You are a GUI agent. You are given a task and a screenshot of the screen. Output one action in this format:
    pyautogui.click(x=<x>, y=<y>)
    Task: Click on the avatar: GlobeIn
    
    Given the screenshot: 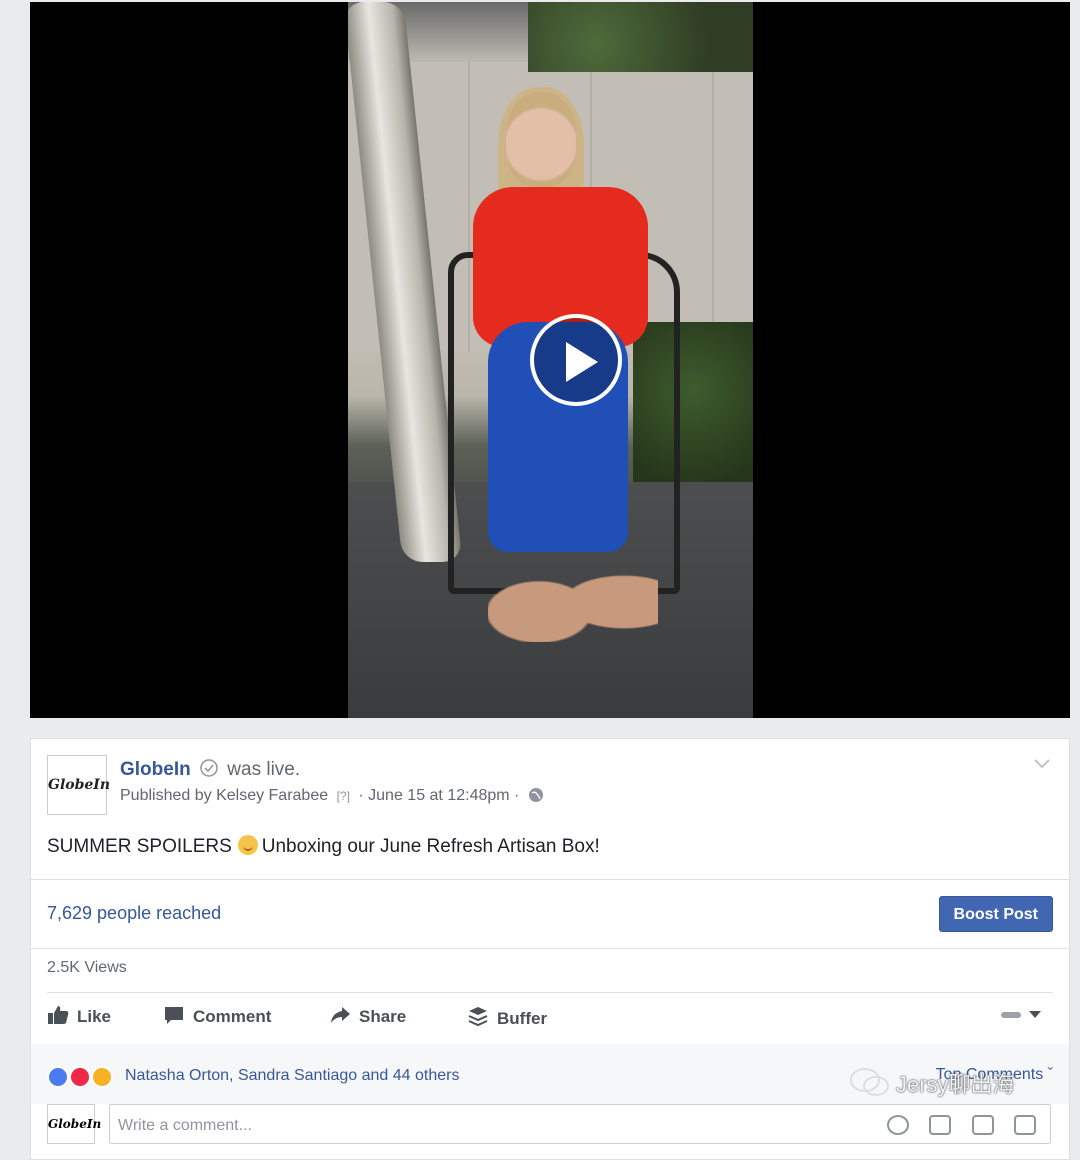 What is the action you would take?
    pyautogui.click(x=74, y=1124)
    